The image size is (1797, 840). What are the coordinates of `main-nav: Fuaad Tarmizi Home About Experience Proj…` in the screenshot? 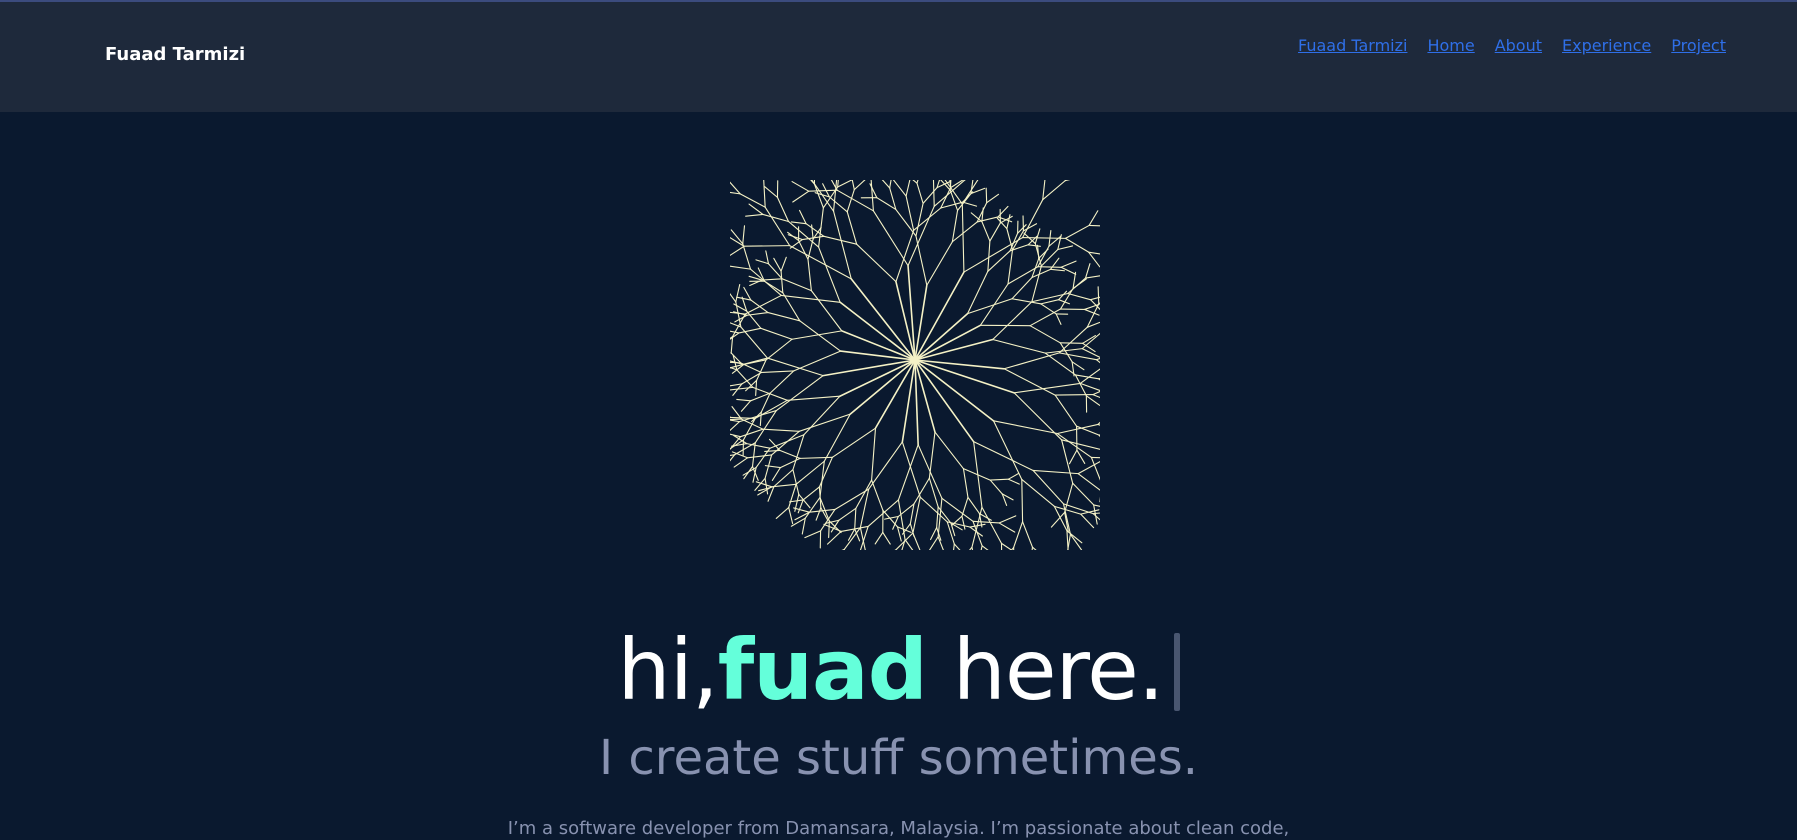 It's located at (1512, 45).